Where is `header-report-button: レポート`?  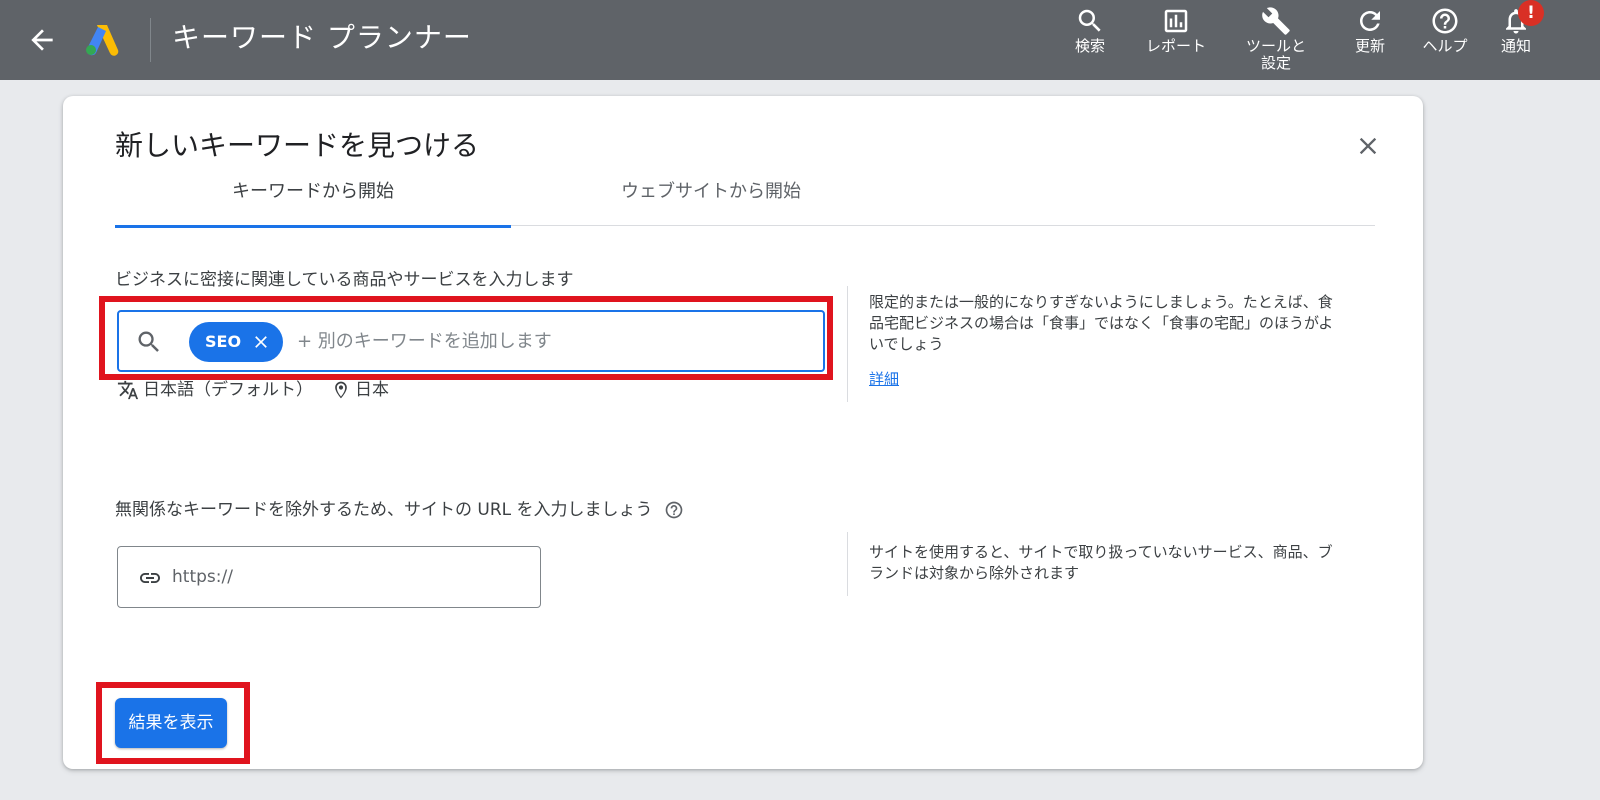
header-report-button: レポート is located at coordinates (1176, 30).